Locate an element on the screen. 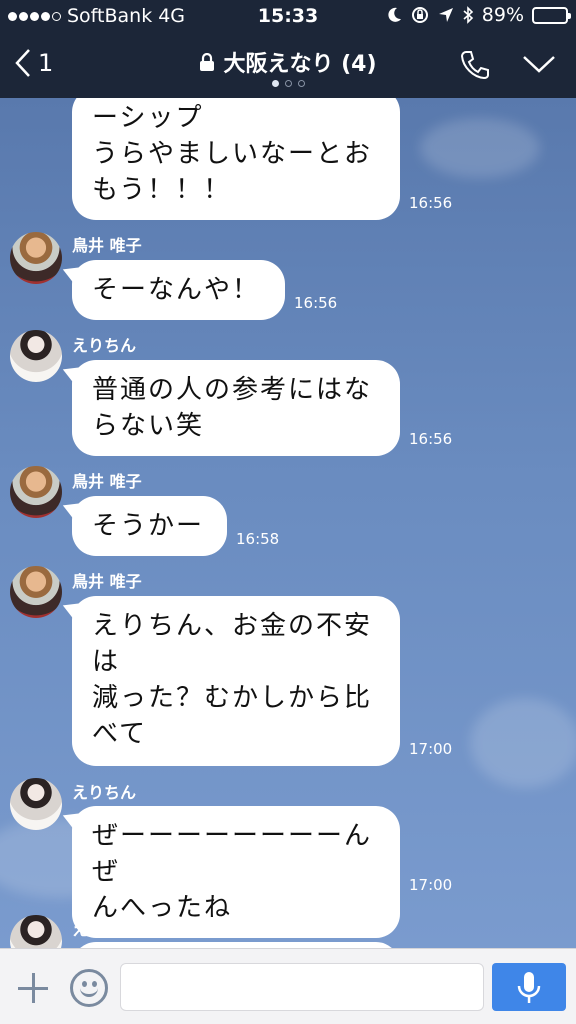 This screenshot has width=576, height=1024. microphone-icon is located at coordinates (529, 987).